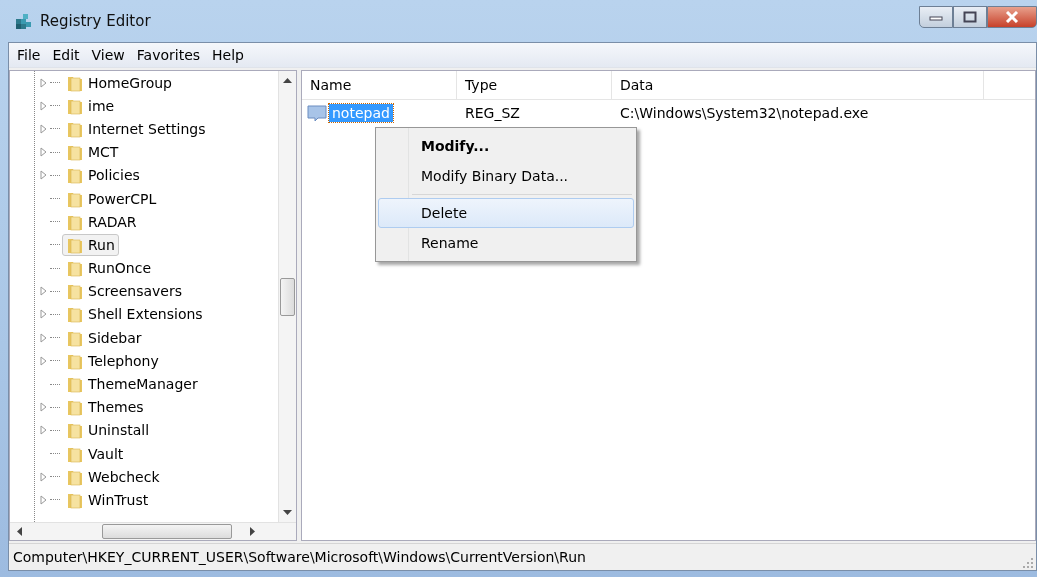  Describe the element at coordinates (287, 513) in the screenshot. I see `scroll-down-arrow-icon` at that location.